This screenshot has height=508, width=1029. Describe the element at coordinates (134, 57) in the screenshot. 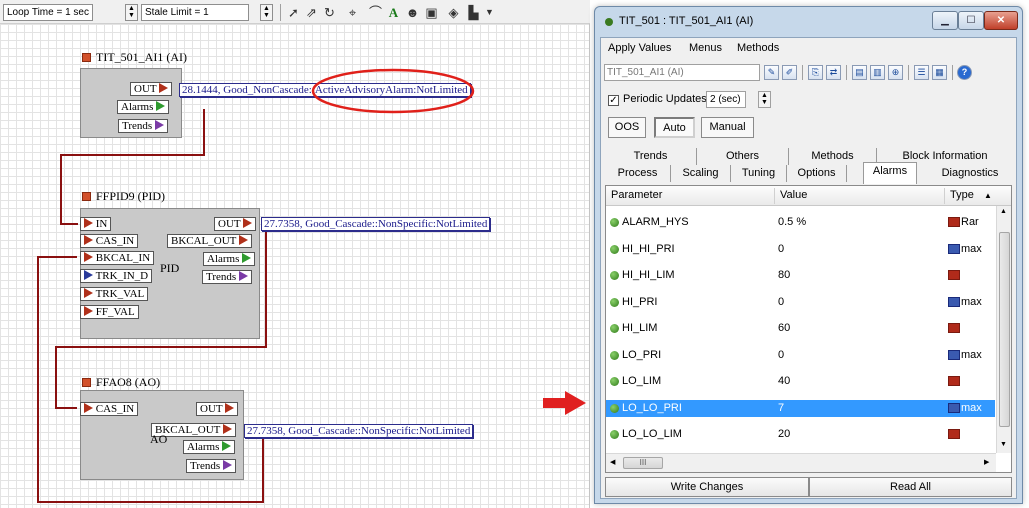

I see `ai-block-title: TIT_501_AI1 (AI)` at that location.